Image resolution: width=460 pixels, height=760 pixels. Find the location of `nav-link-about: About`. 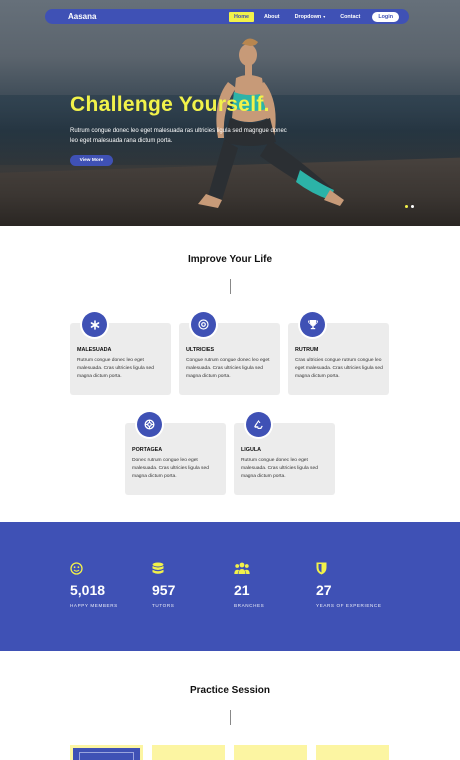

nav-link-about: About is located at coordinates (272, 17).